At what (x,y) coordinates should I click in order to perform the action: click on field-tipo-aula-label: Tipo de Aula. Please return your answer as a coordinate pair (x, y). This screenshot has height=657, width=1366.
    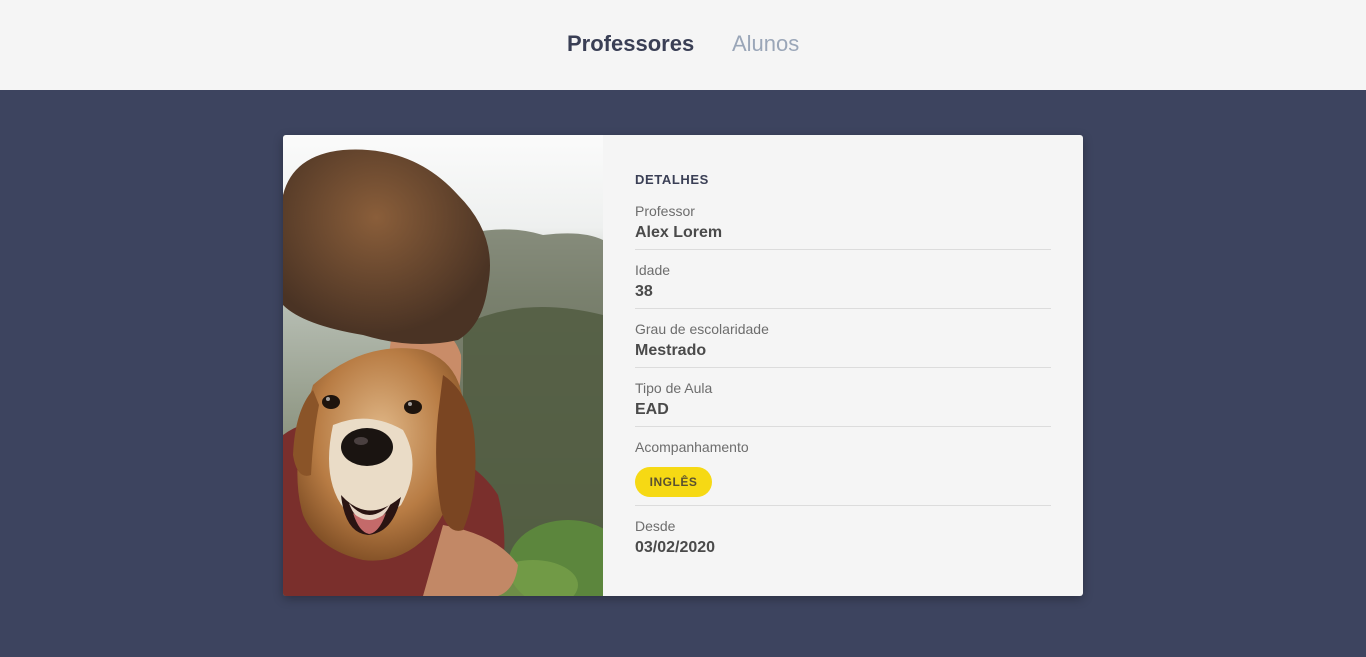
    Looking at the image, I should click on (674, 388).